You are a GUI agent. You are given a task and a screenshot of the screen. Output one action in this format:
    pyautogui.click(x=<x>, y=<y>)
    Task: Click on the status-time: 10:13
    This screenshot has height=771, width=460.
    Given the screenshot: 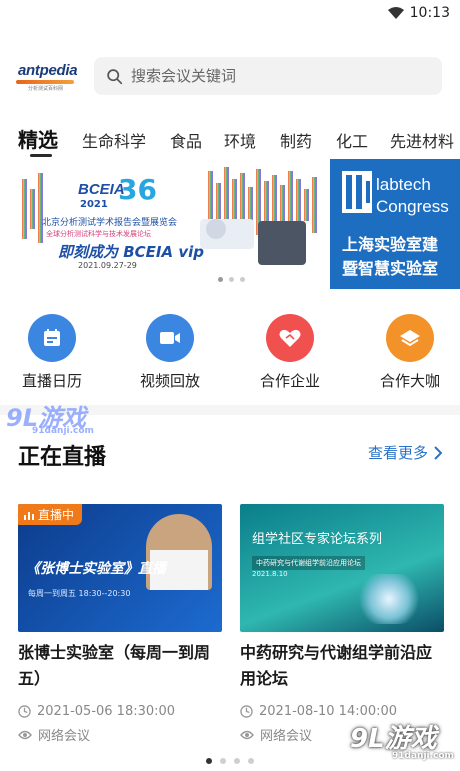 What is the action you would take?
    pyautogui.click(x=429, y=13)
    